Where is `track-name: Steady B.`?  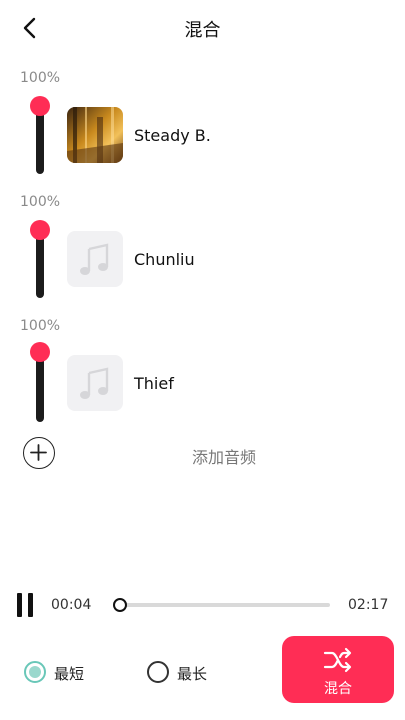
track-name: Steady B. is located at coordinates (172, 135).